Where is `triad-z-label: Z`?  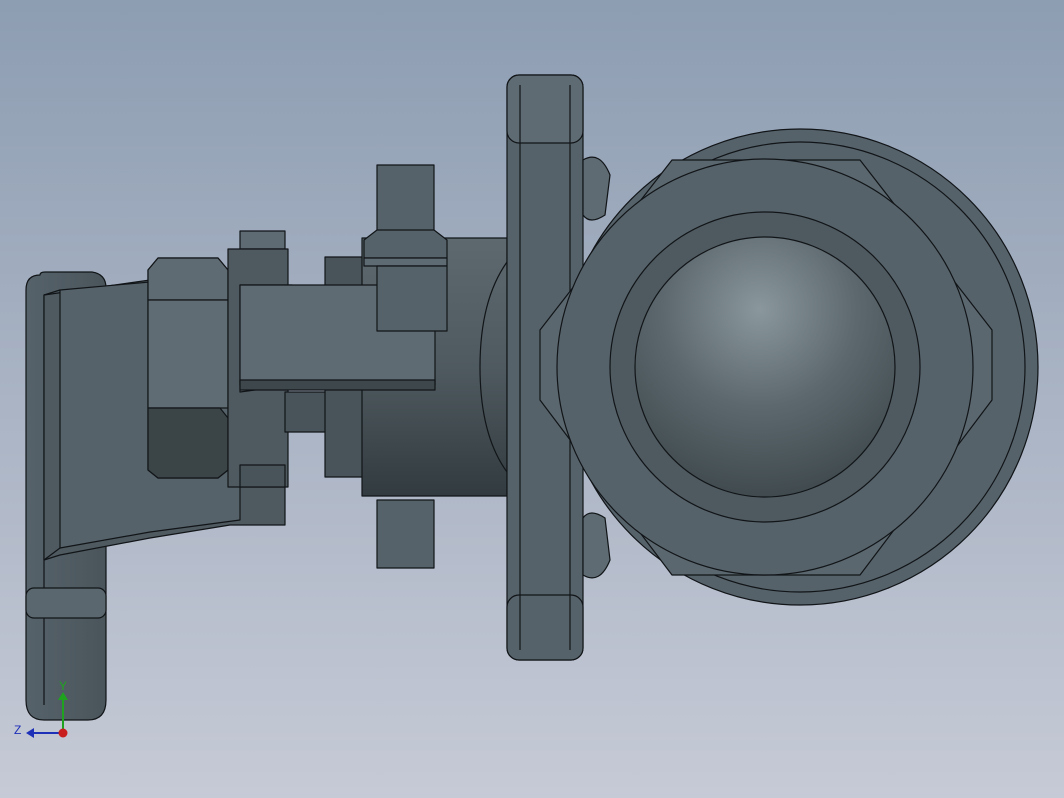
triad-z-label: Z is located at coordinates (17, 730).